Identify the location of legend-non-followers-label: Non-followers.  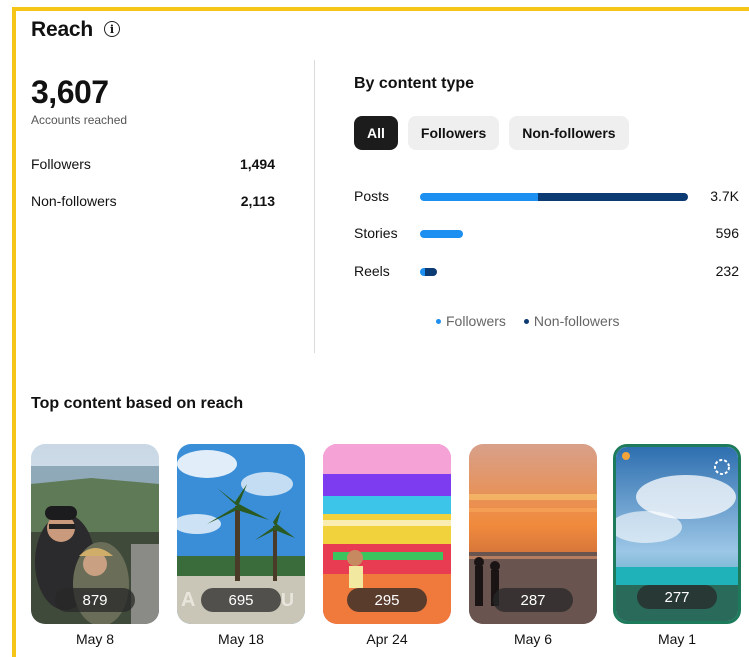
(576, 321).